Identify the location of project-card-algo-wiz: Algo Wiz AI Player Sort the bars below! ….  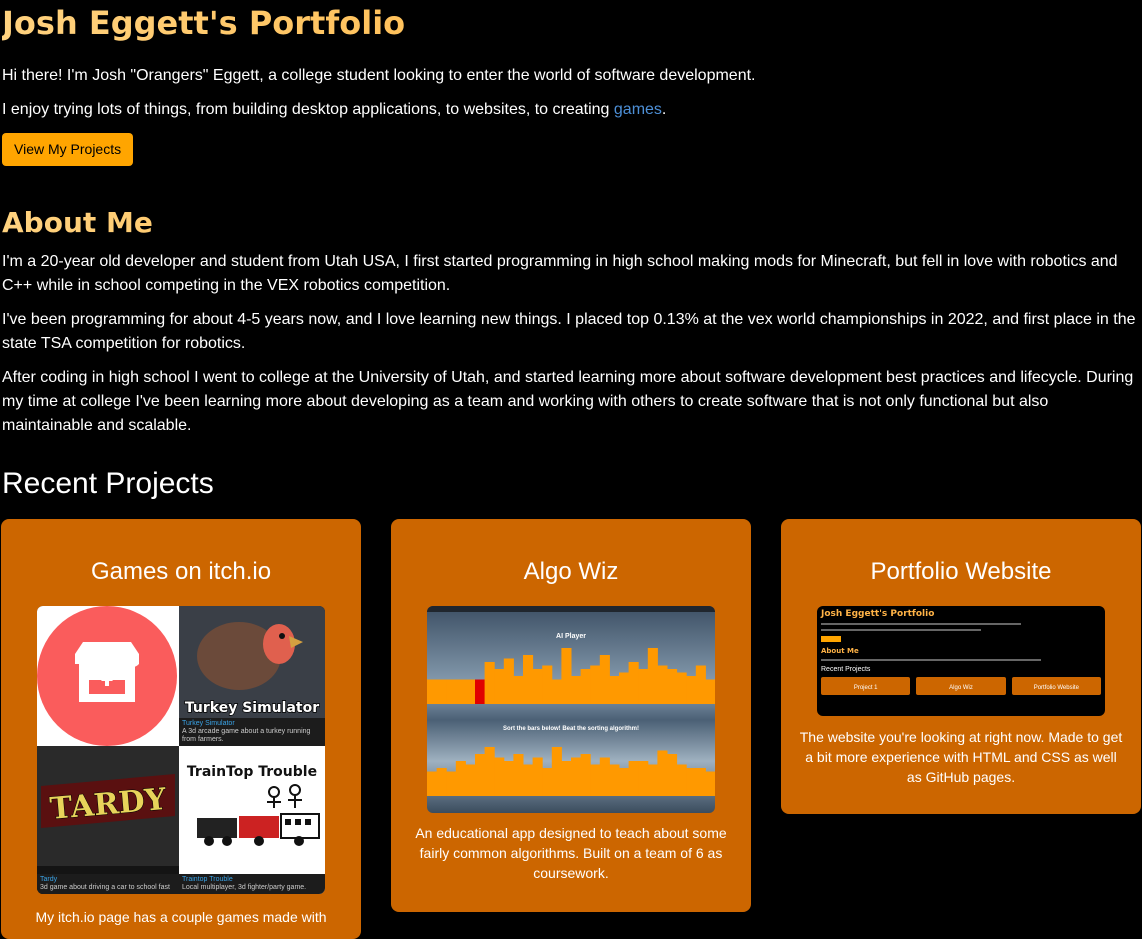
(571, 715).